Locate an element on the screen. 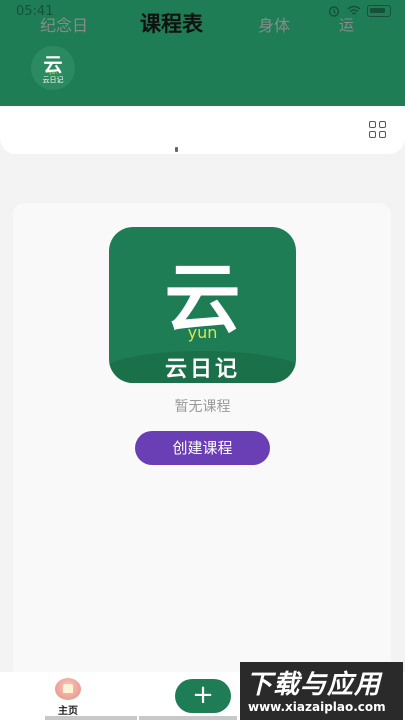 The width and height of the screenshot is (405, 720). tab-bar is located at coordinates (202, 130).